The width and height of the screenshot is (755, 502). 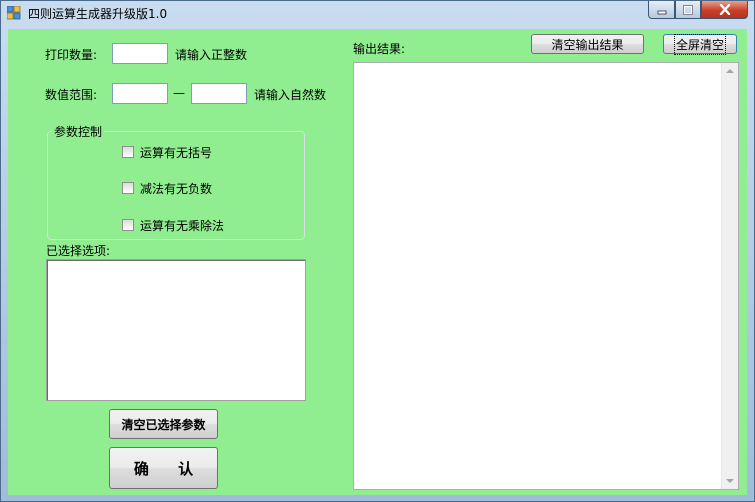 I want to click on minimize-button, so click(x=661, y=10).